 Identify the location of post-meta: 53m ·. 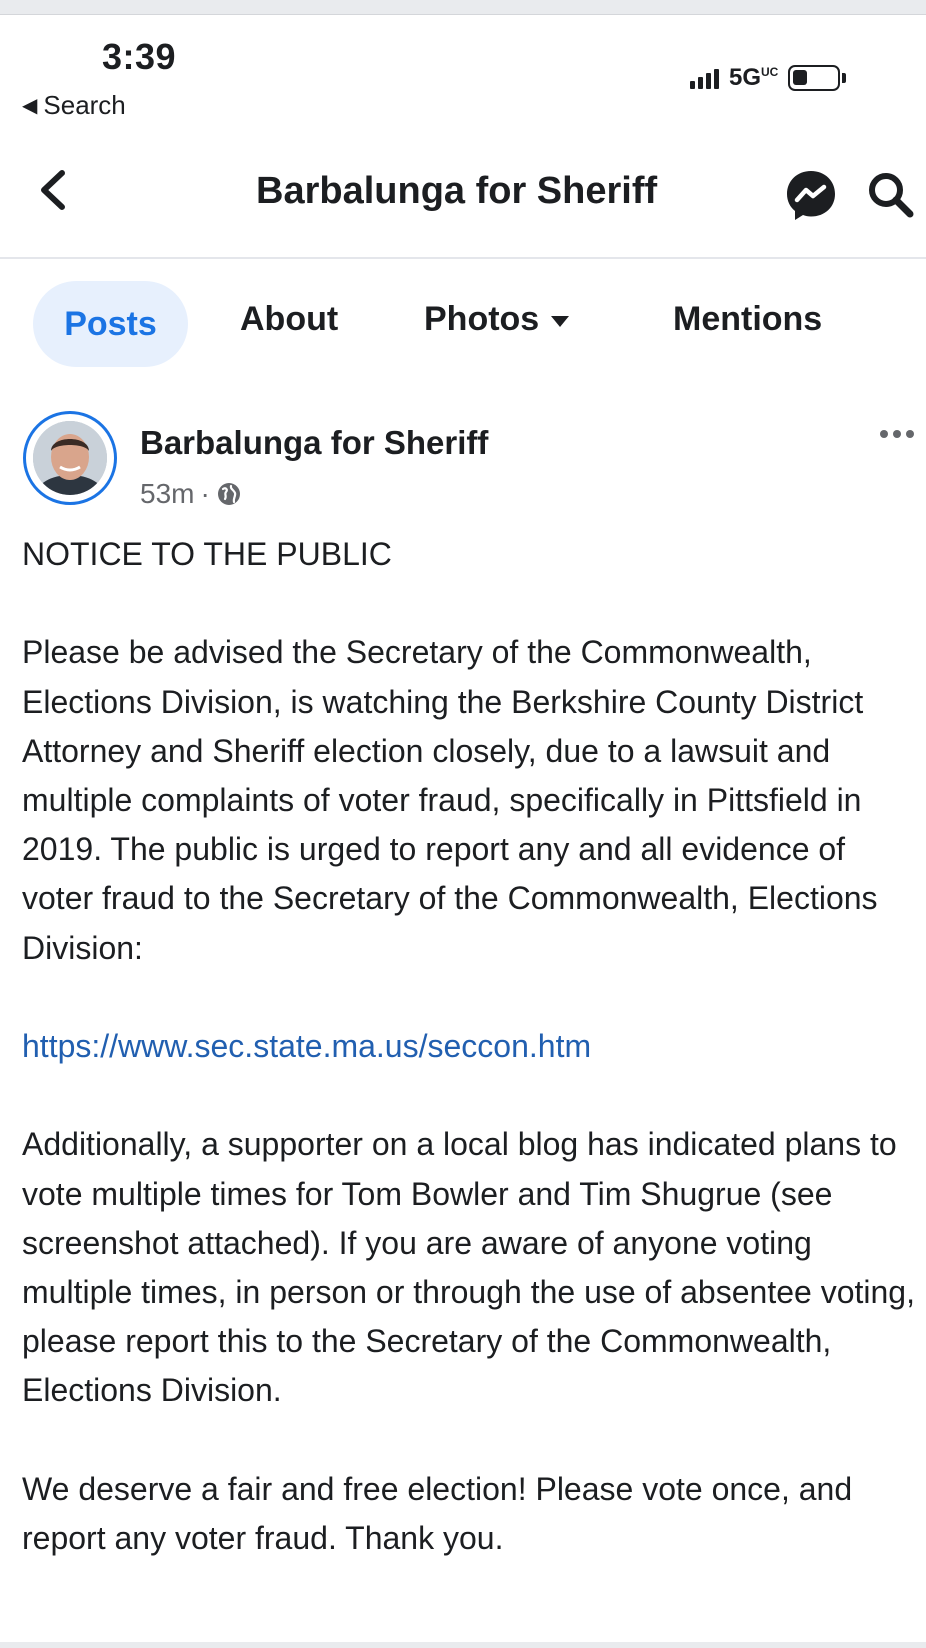
(191, 494).